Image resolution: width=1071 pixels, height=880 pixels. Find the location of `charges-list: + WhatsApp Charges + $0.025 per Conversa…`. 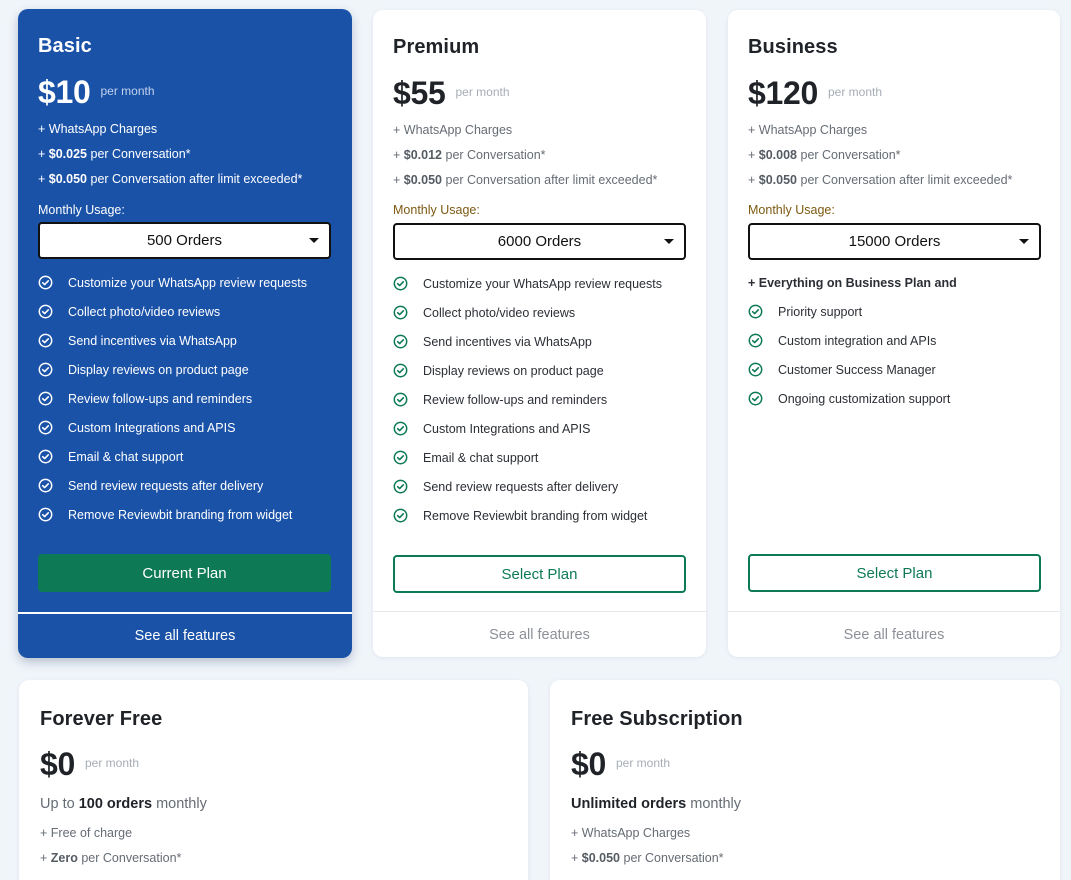

charges-list: + WhatsApp Charges + $0.025 per Conversa… is located at coordinates (170, 159).